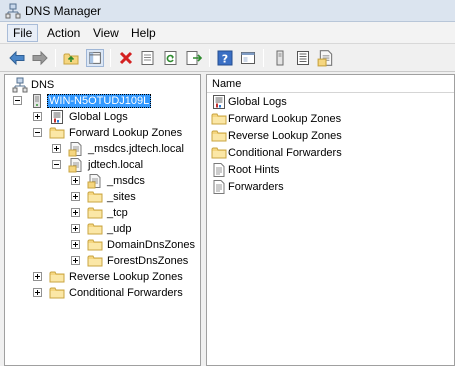 The image size is (455, 366). What do you see at coordinates (148, 261) in the screenshot?
I see `tree-label-forestdnszones: ForestDnsZones` at bounding box center [148, 261].